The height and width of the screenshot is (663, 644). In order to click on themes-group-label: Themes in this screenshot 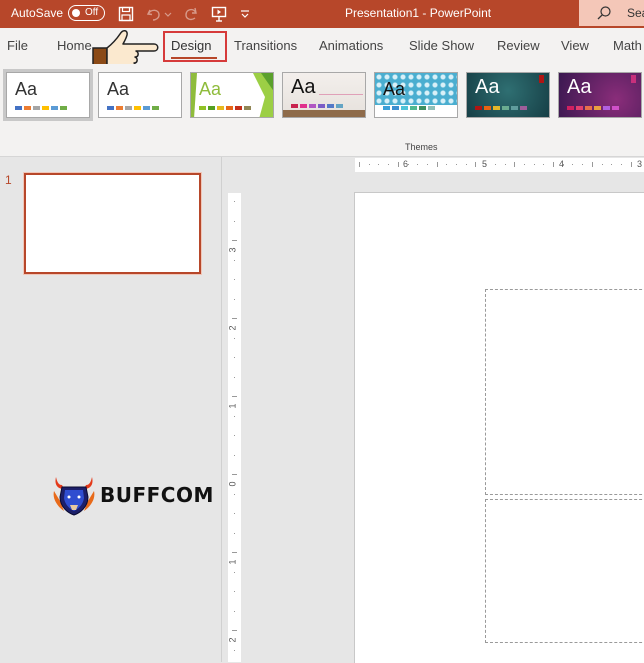, I will do `click(421, 147)`.